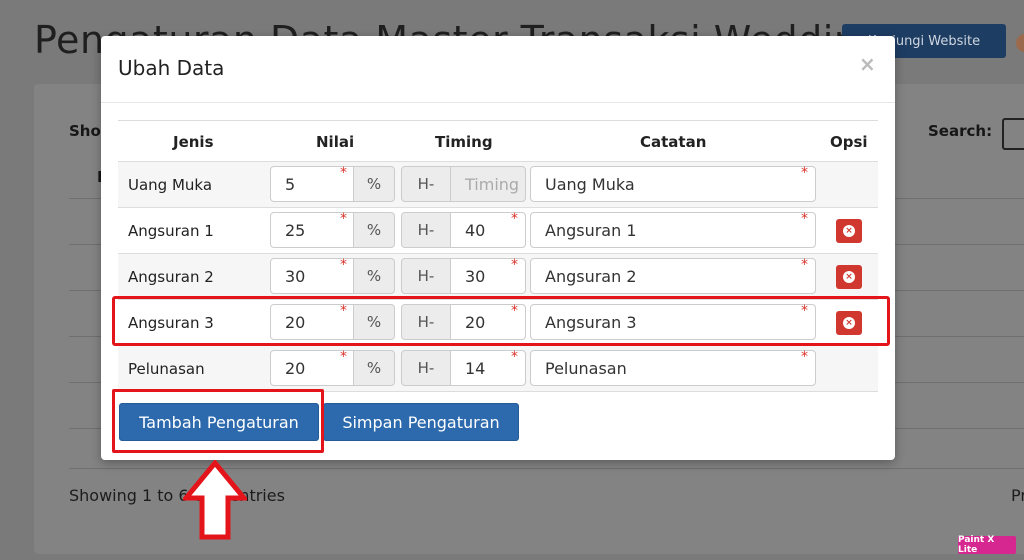 The width and height of the screenshot is (1024, 560). What do you see at coordinates (171, 68) in the screenshot?
I see `modal-title: Ubah Data` at bounding box center [171, 68].